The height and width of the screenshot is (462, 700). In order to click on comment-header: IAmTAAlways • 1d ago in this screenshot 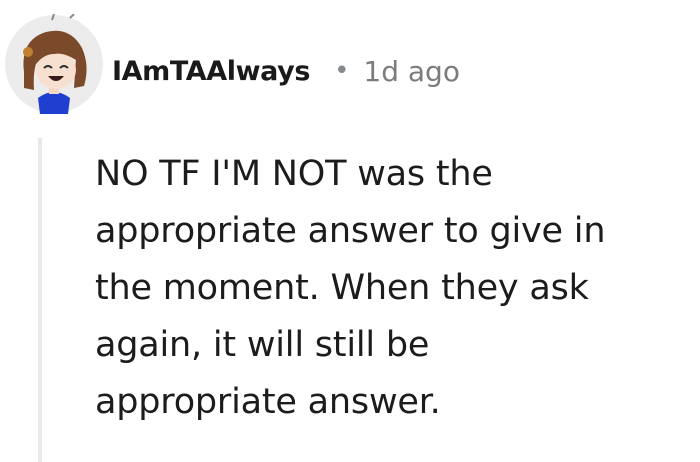, I will do `click(286, 71)`.